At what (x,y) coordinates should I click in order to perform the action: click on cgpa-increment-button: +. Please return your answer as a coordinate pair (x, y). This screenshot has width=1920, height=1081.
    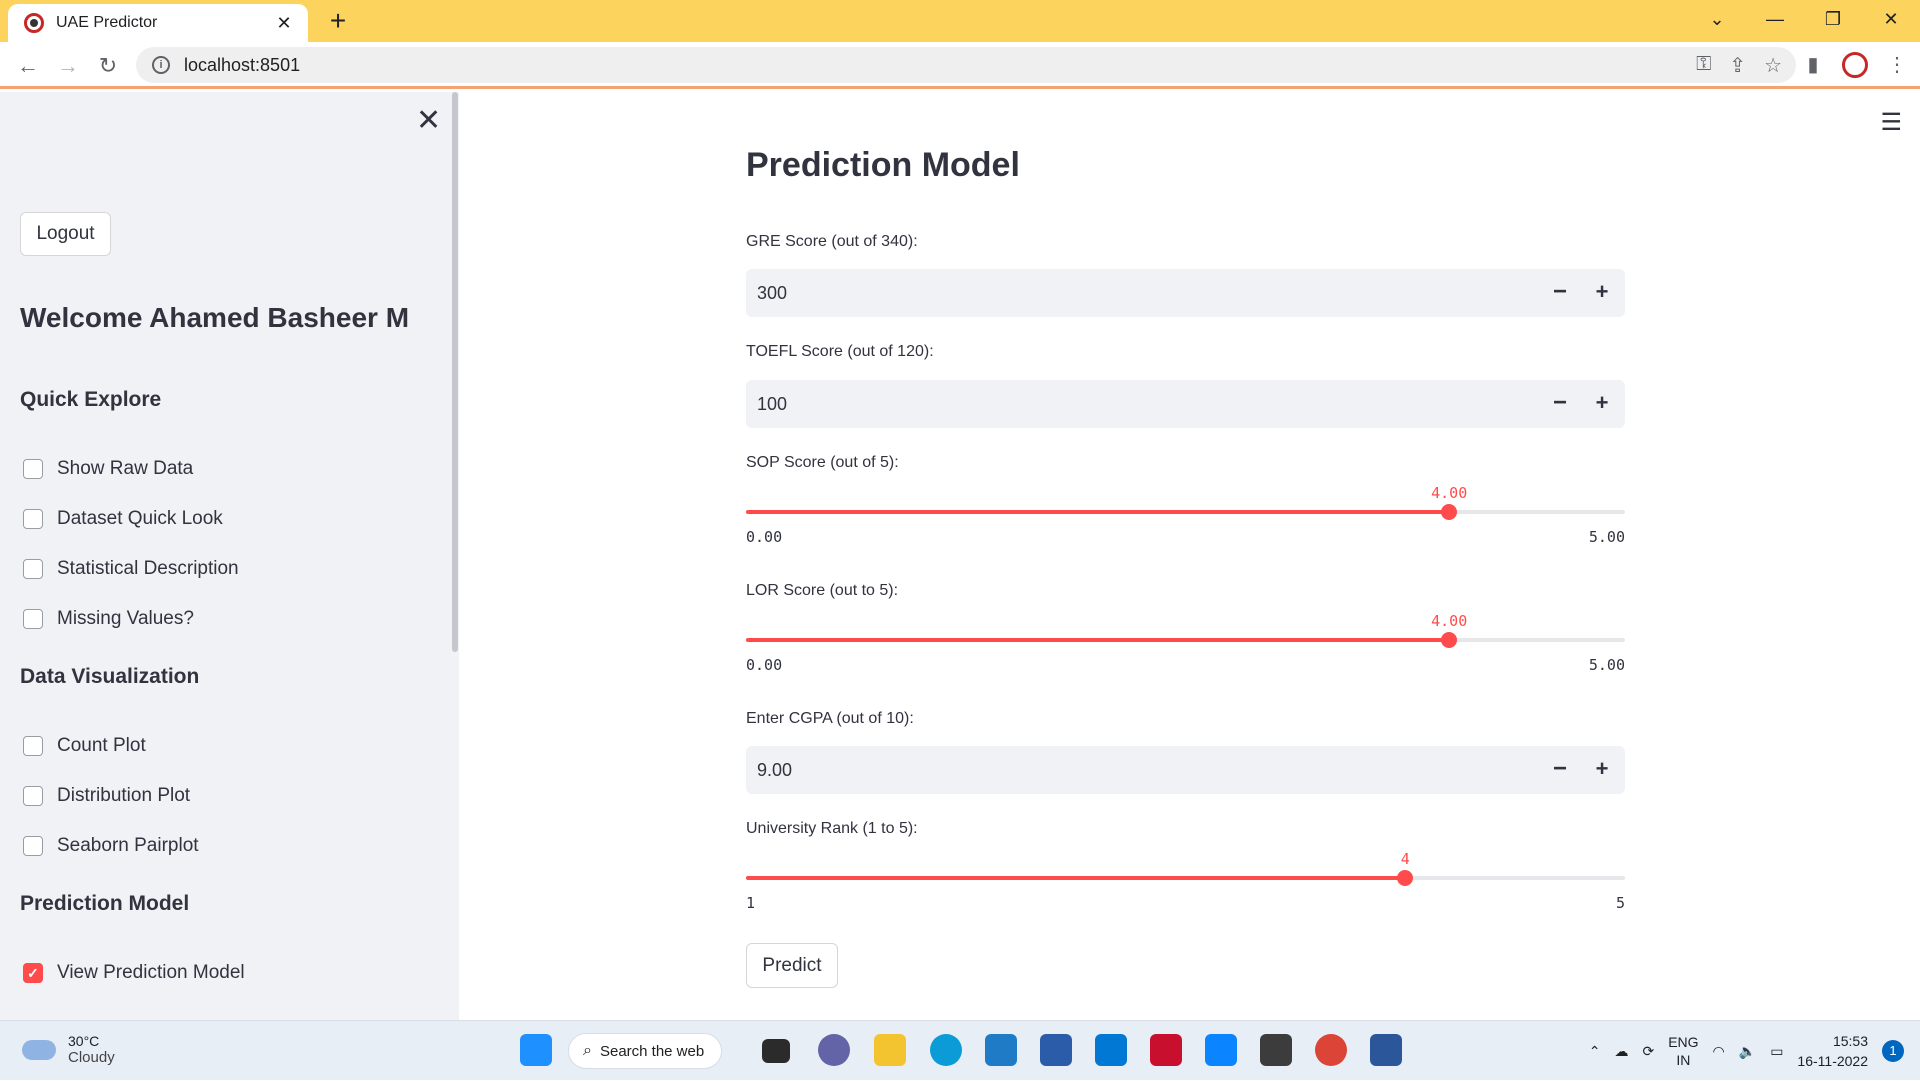
    Looking at the image, I should click on (1602, 769).